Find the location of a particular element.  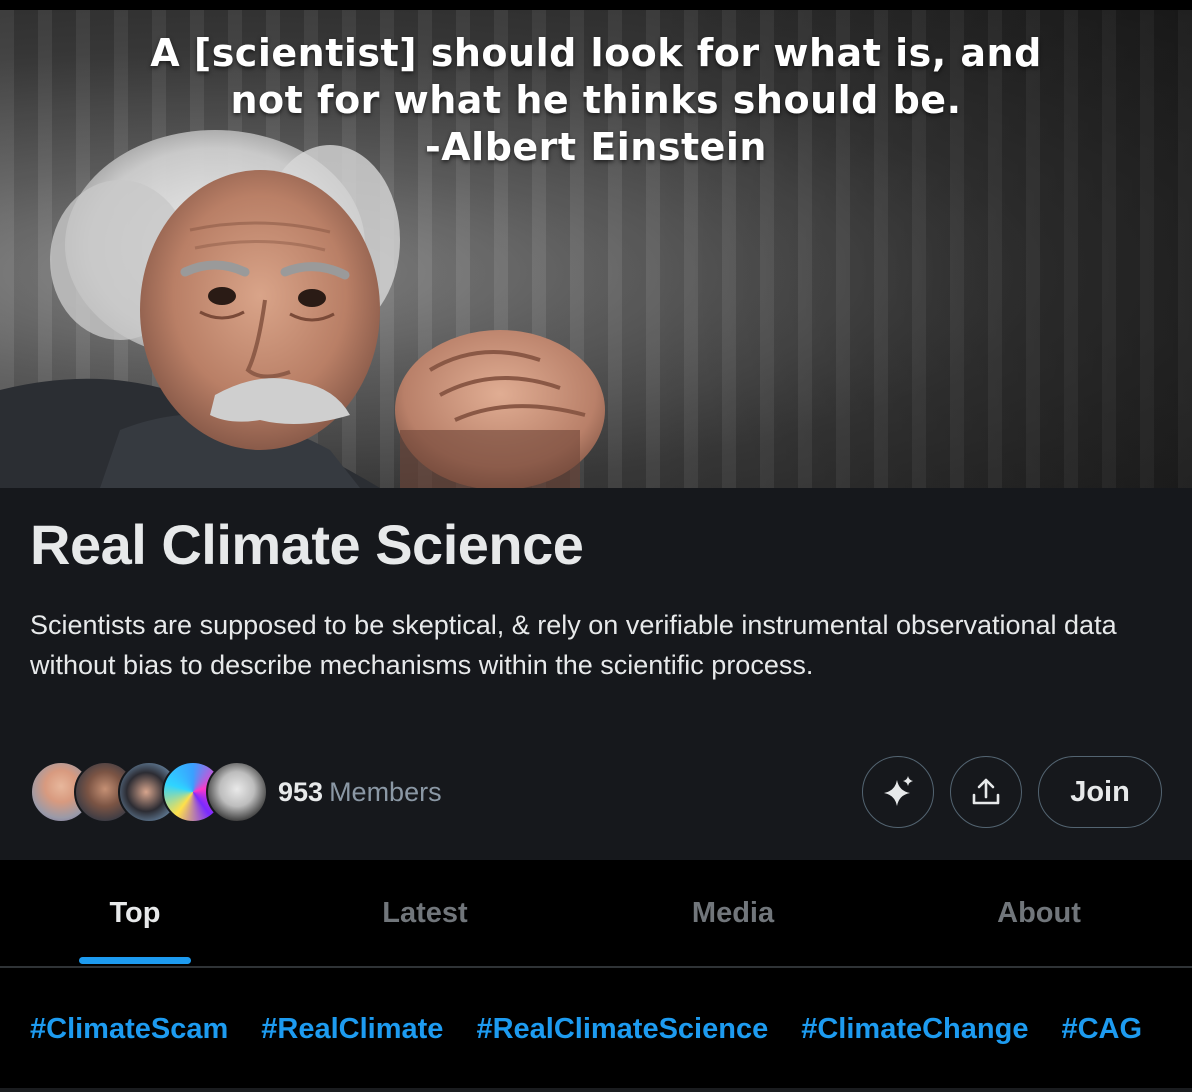

hashtag-link: #RealClimate is located at coordinates (352, 1029).